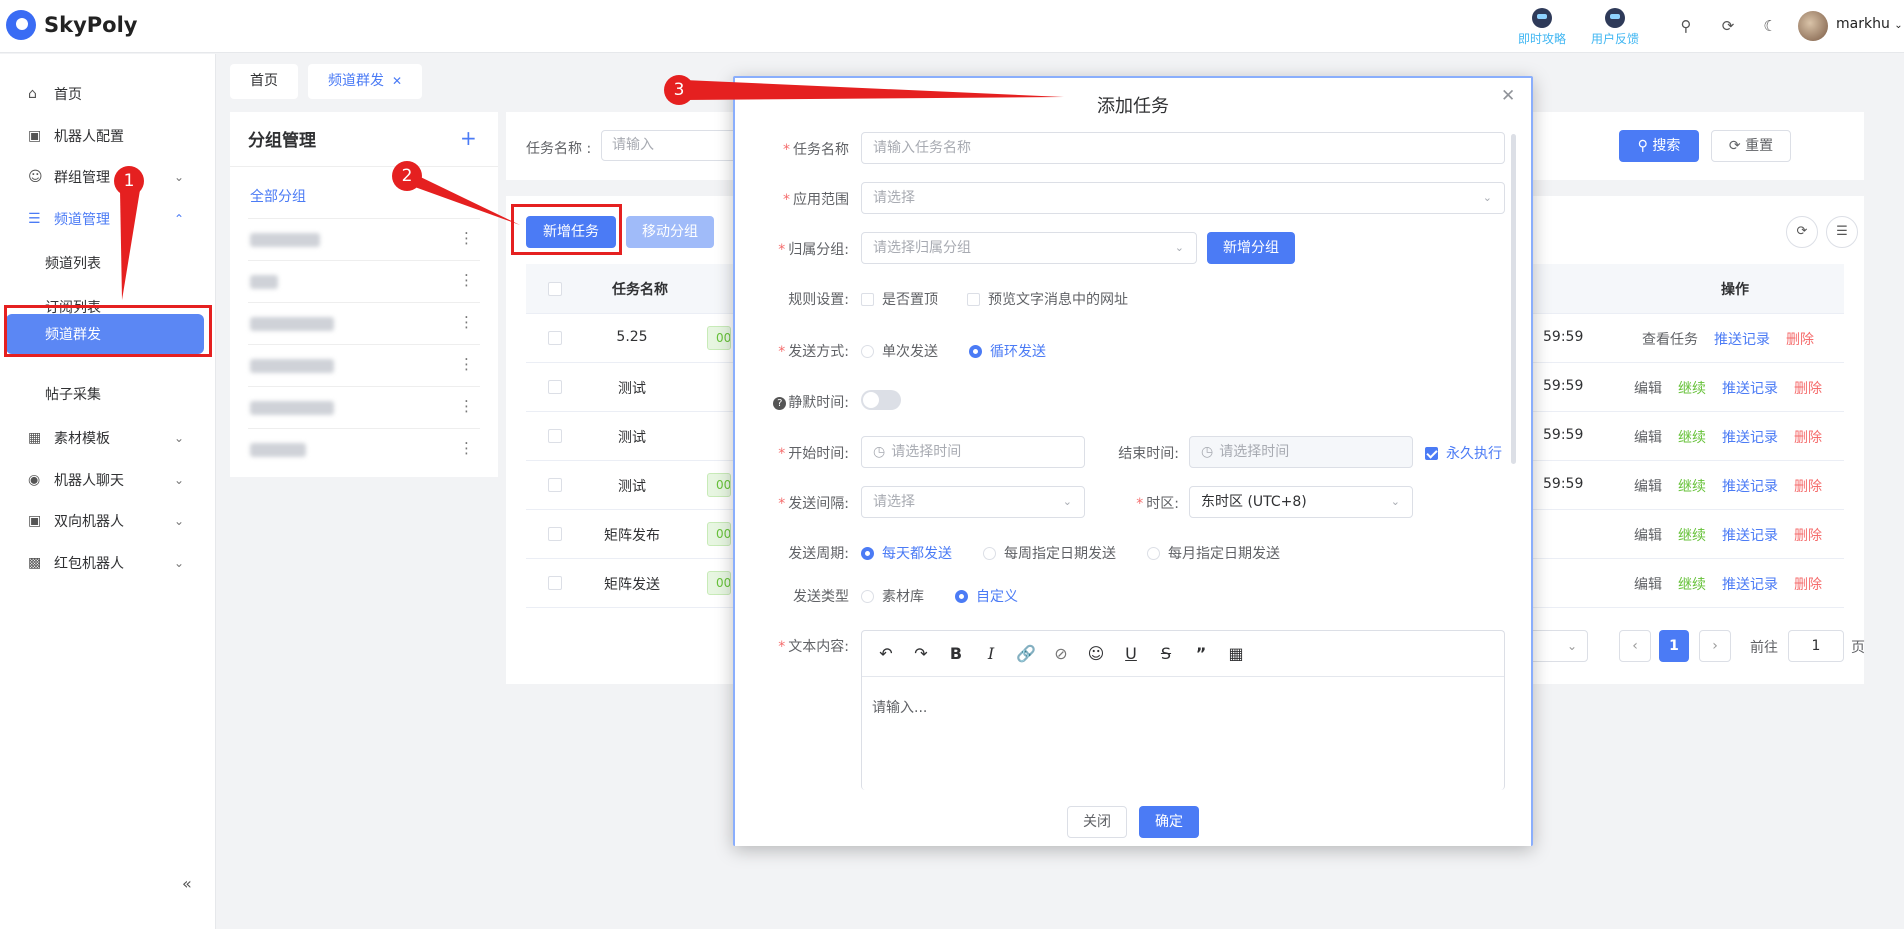 This screenshot has height=929, width=1904. What do you see at coordinates (278, 196) in the screenshot?
I see `group-all: 全部分组` at bounding box center [278, 196].